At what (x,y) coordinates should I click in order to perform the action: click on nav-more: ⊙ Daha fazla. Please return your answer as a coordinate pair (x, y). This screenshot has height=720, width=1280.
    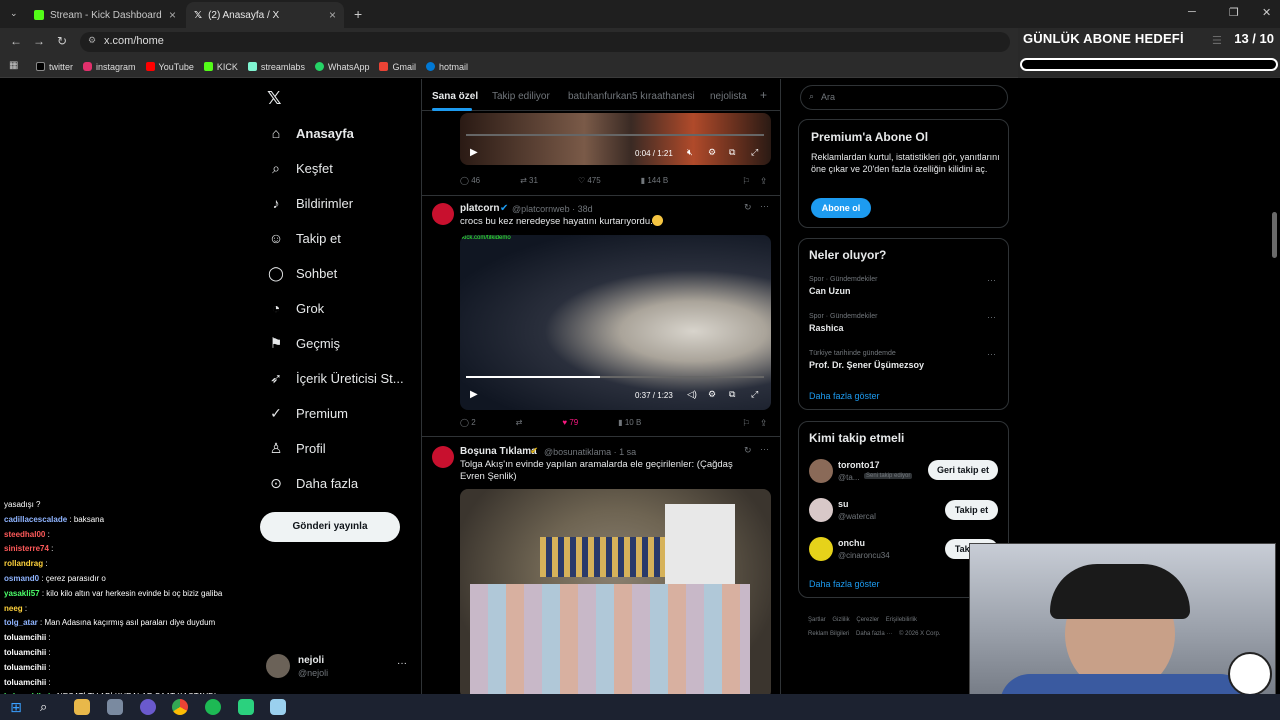
    Looking at the image, I should click on (313, 483).